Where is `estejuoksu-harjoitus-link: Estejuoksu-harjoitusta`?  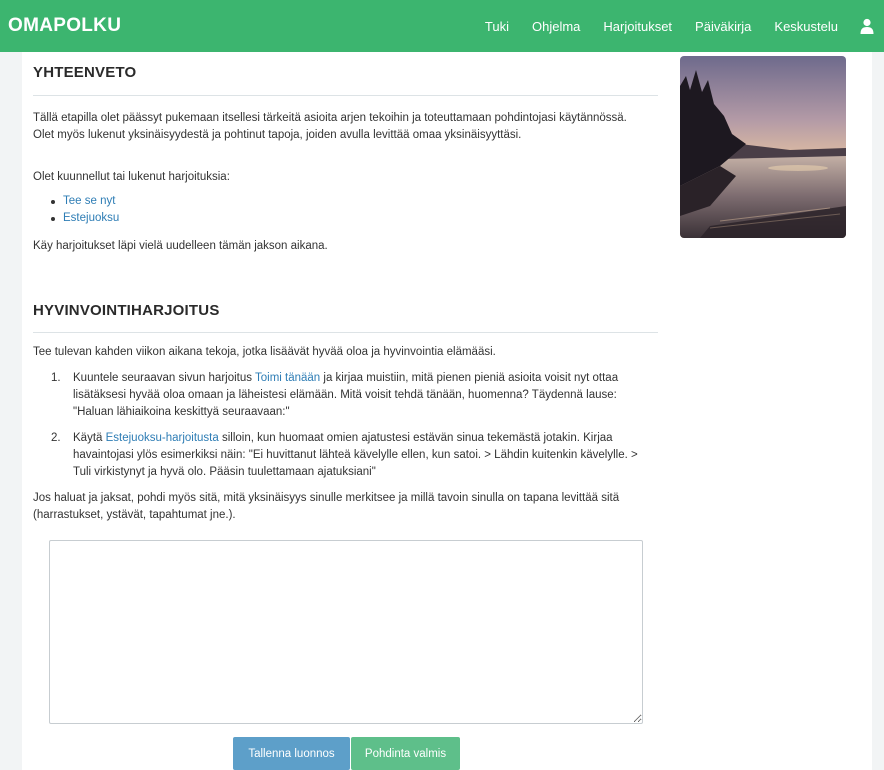
estejuoksu-harjoitus-link: Estejuoksu-harjoitusta is located at coordinates (162, 438).